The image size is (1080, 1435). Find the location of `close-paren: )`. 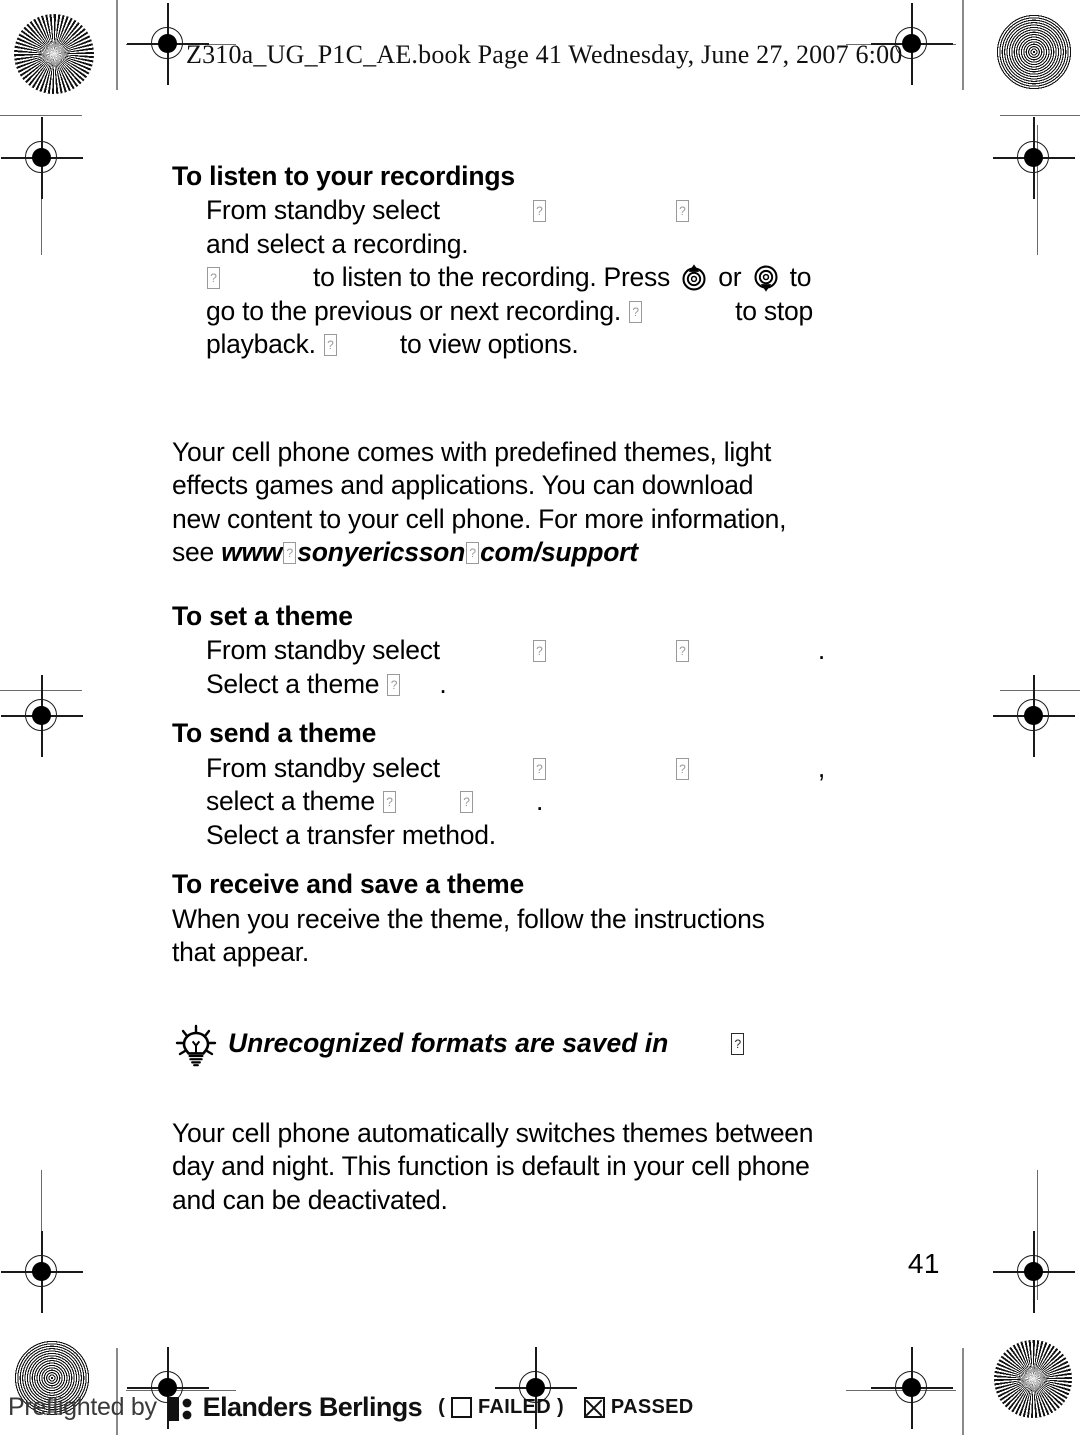

close-paren: ) is located at coordinates (560, 1407).